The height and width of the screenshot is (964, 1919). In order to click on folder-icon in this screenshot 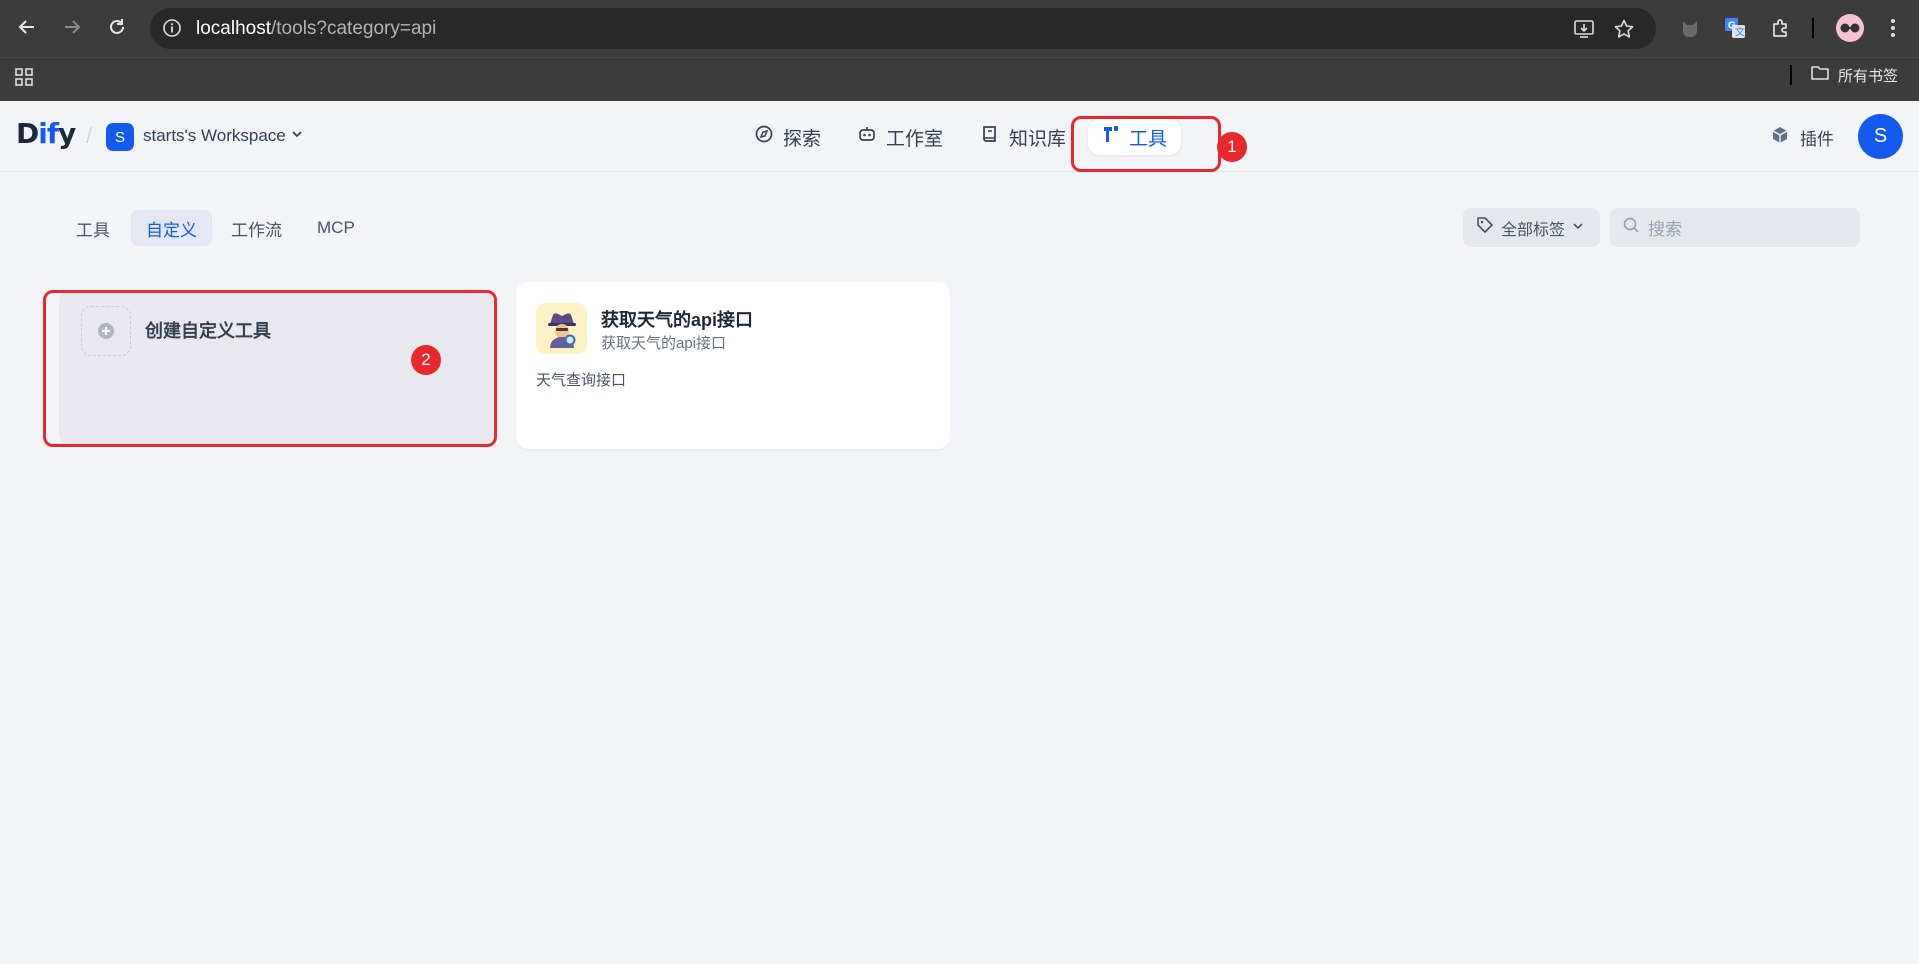, I will do `click(1820, 75)`.